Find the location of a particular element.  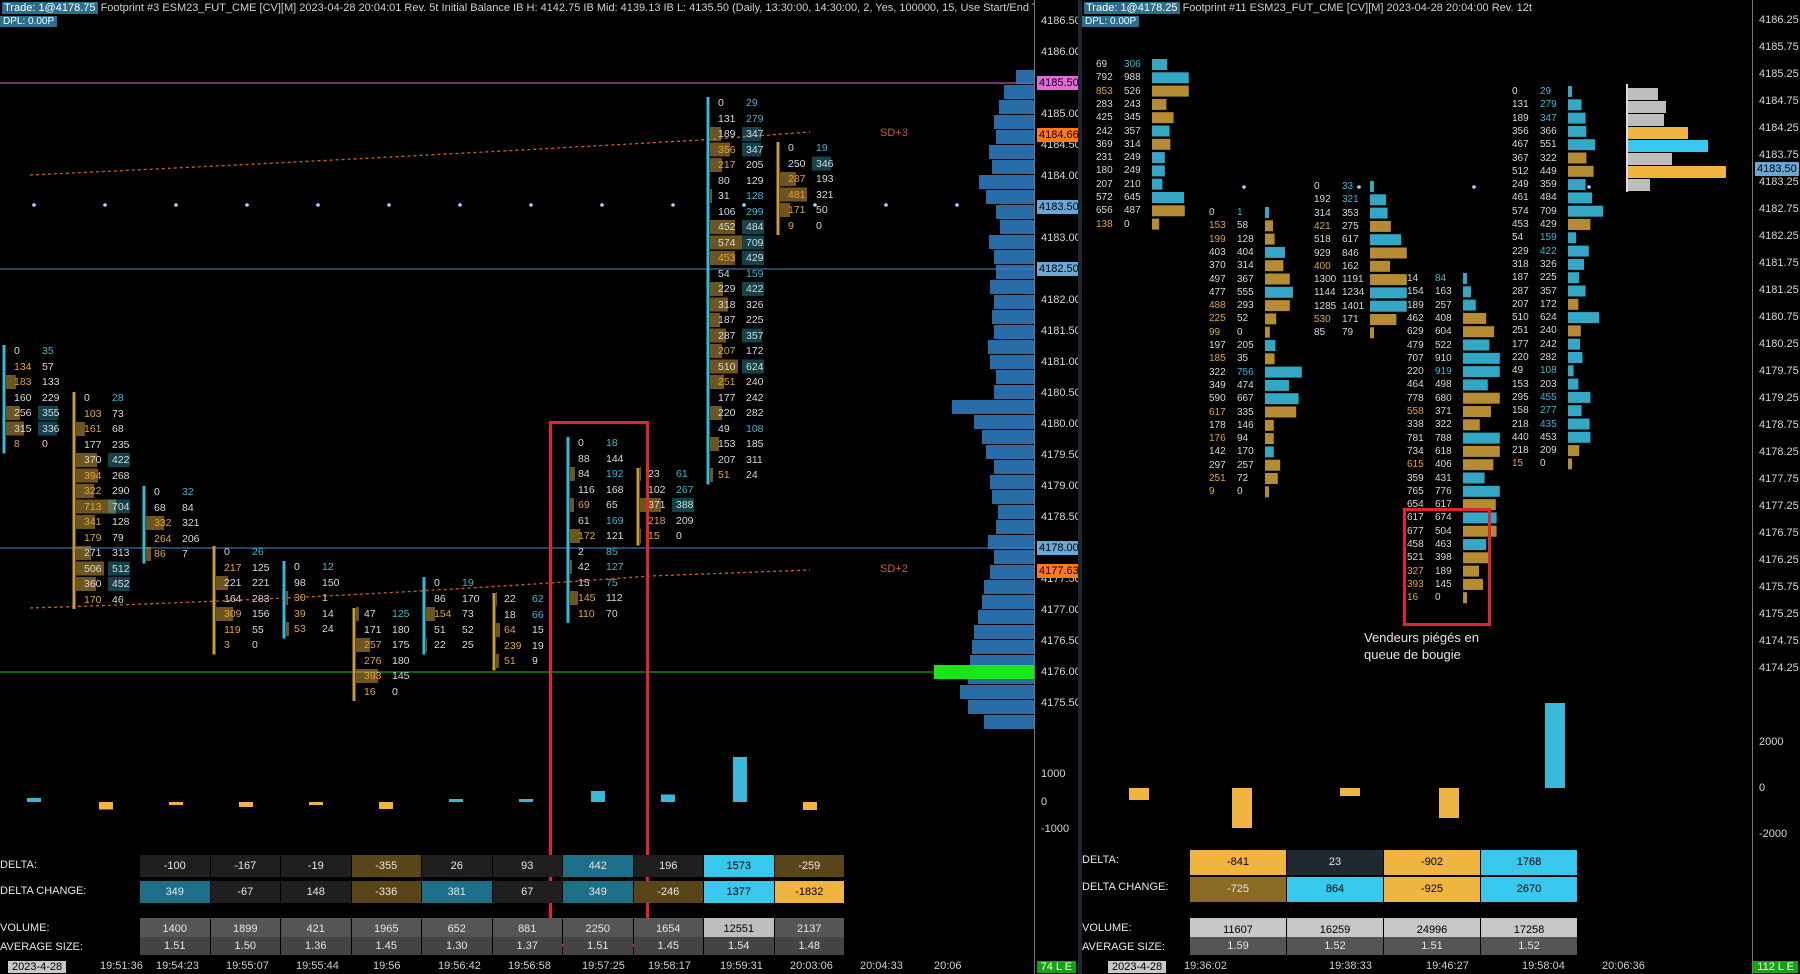

left-footprint-bid: 574 is located at coordinates (727, 242).